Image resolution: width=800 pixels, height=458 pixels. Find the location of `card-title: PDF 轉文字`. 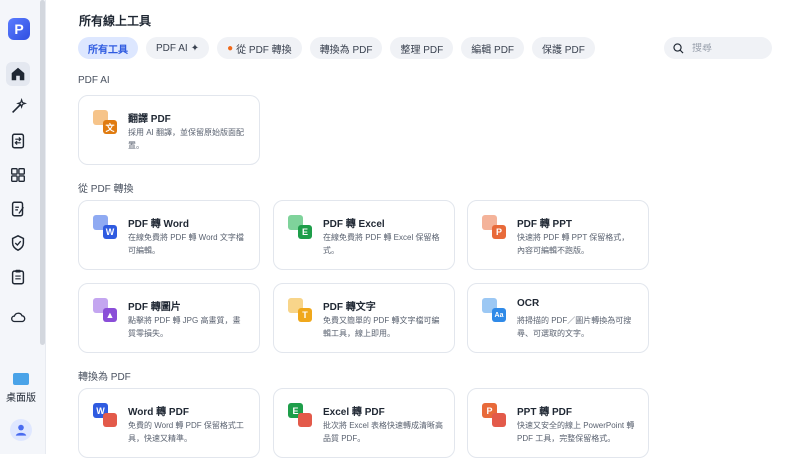

card-title: PDF 轉文字 is located at coordinates (349, 307).